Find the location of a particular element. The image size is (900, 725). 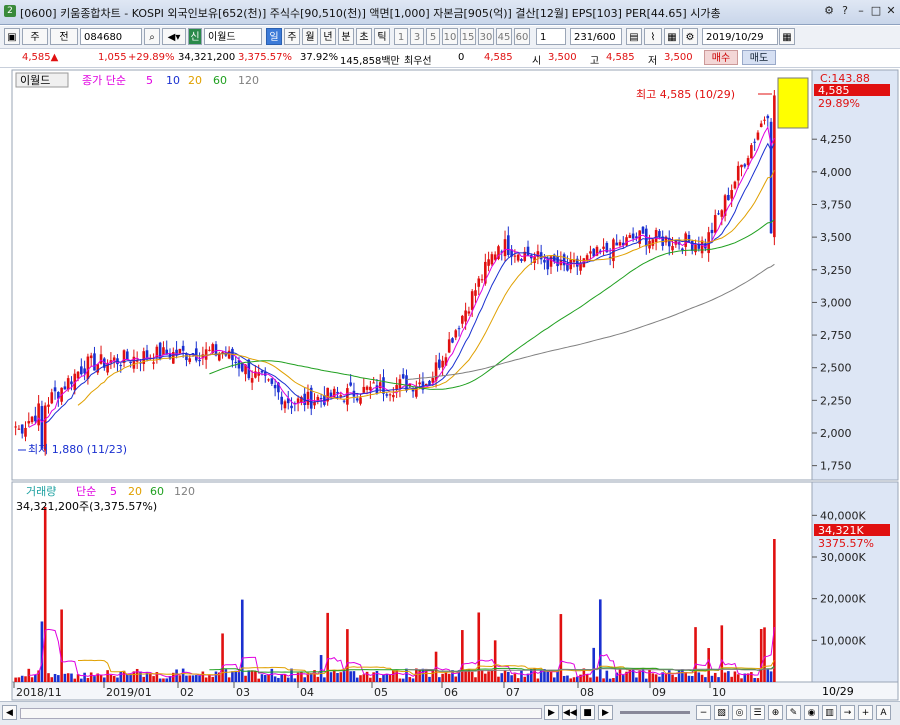

list-icon: ☰ is located at coordinates (757, 712).